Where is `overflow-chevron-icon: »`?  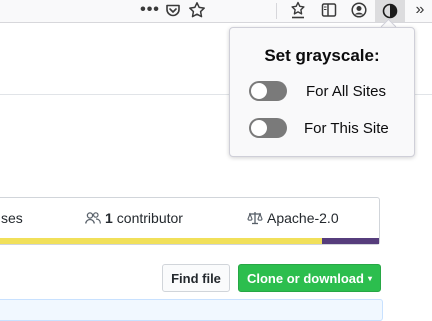
overflow-chevron-icon: » is located at coordinates (420, 10).